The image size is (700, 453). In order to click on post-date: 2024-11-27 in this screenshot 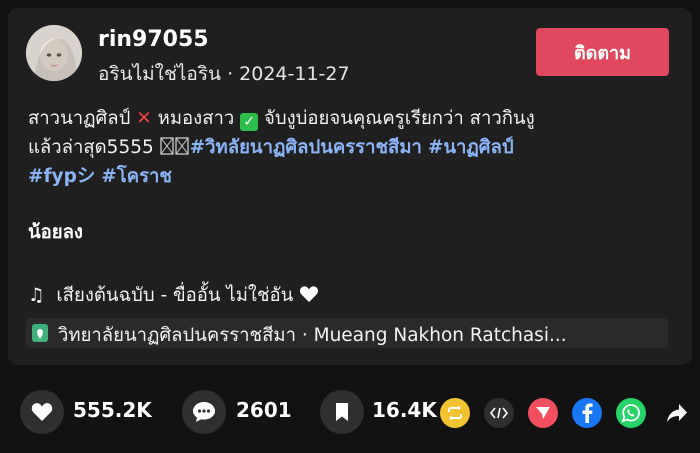, I will do `click(294, 74)`.